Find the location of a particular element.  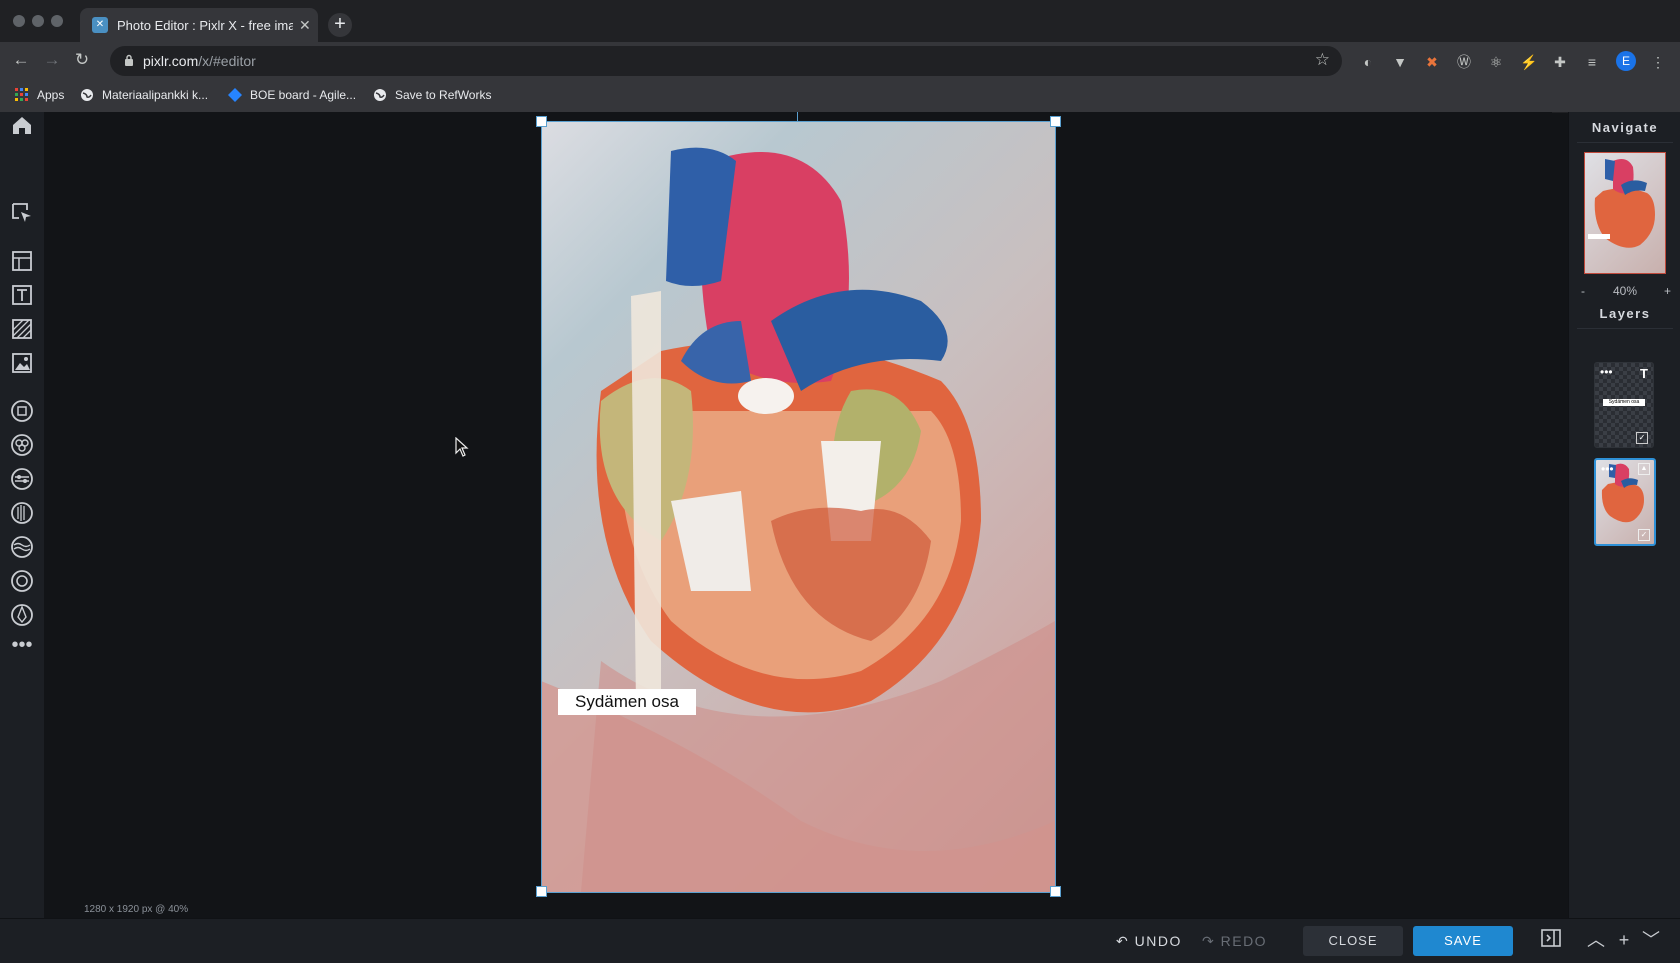

bookmark-label: Apps is located at coordinates (51, 95).